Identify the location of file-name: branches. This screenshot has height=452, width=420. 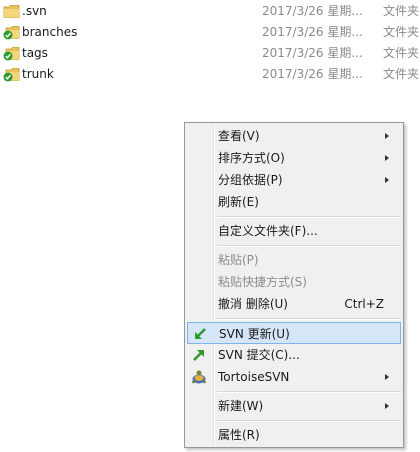
(50, 32).